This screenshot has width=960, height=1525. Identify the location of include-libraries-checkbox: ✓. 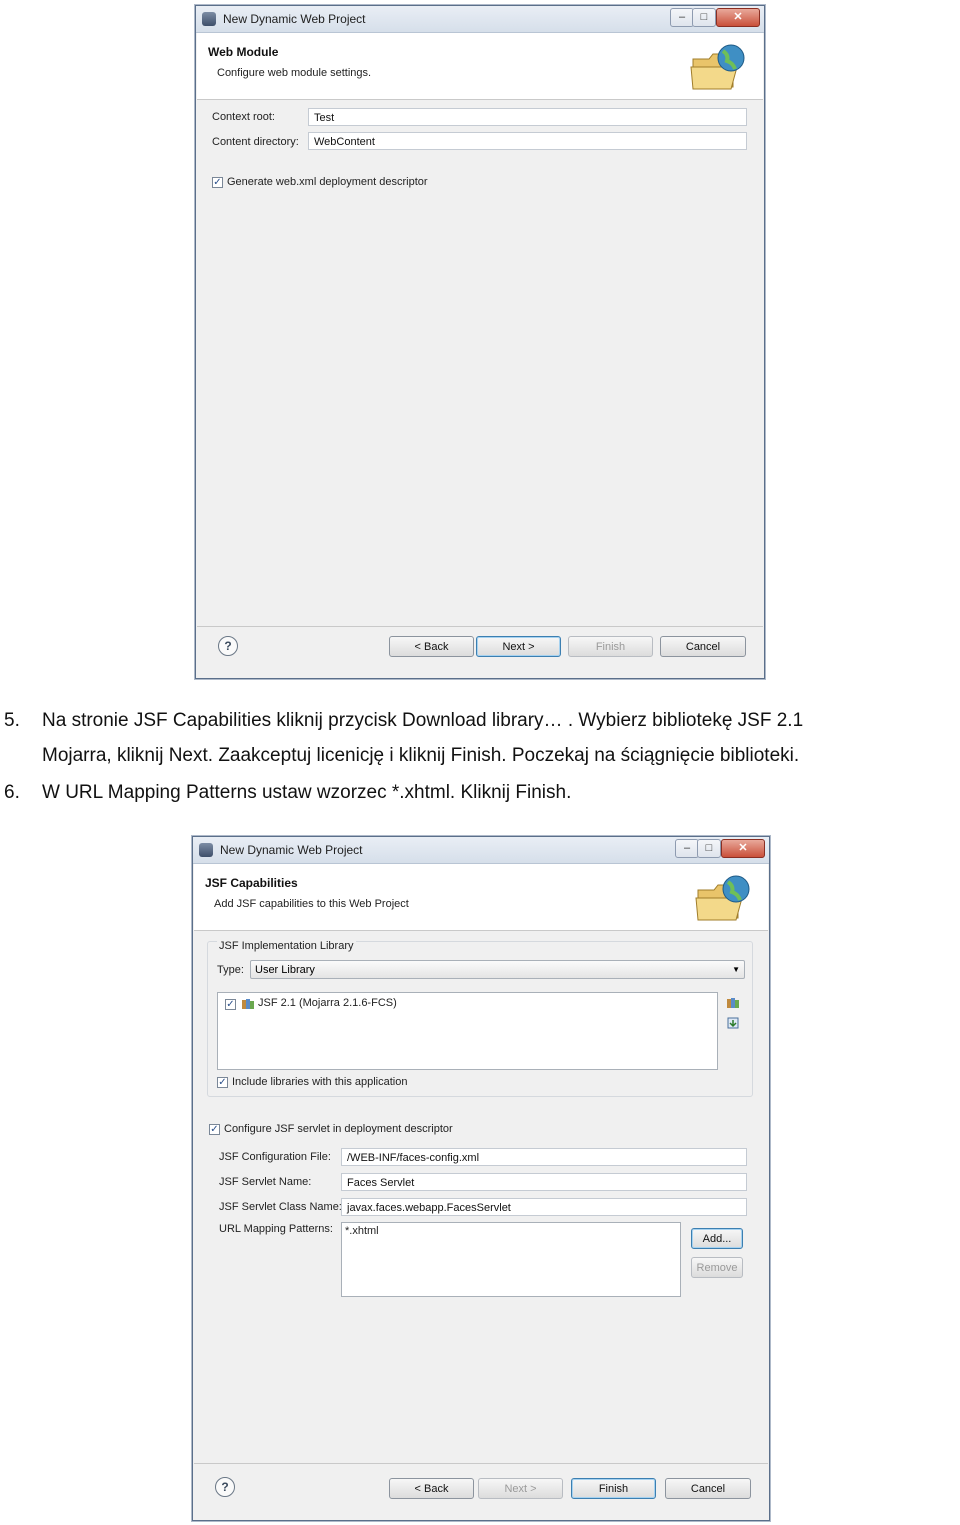
(222, 1082).